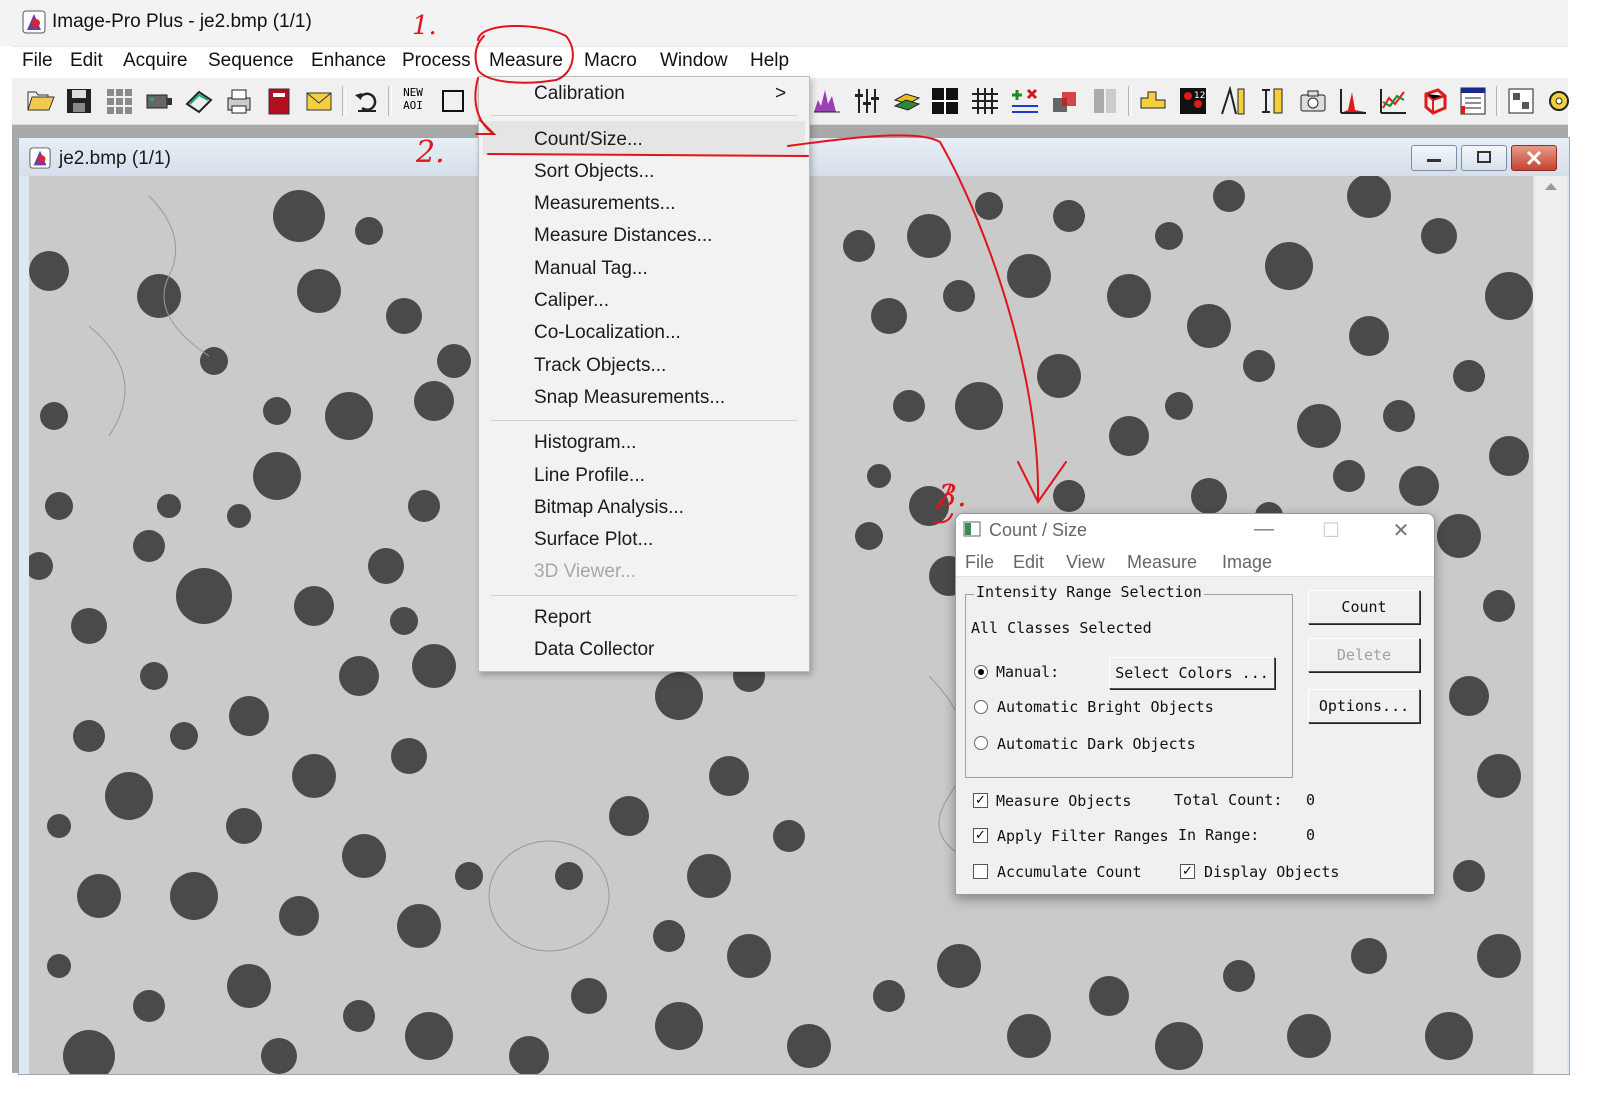 The width and height of the screenshot is (1603, 1097). What do you see at coordinates (79, 101) in the screenshot?
I see `save-icon` at bounding box center [79, 101].